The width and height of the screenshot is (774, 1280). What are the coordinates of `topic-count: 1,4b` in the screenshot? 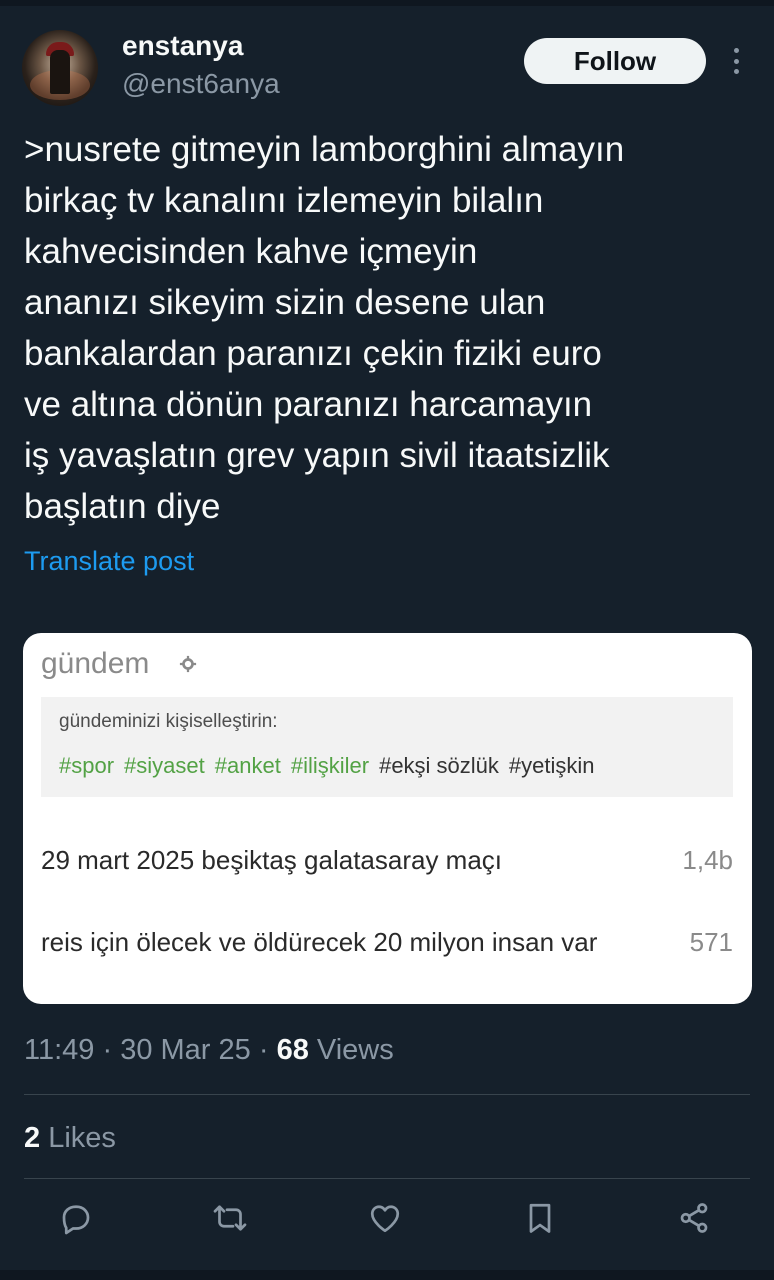 It's located at (707, 860).